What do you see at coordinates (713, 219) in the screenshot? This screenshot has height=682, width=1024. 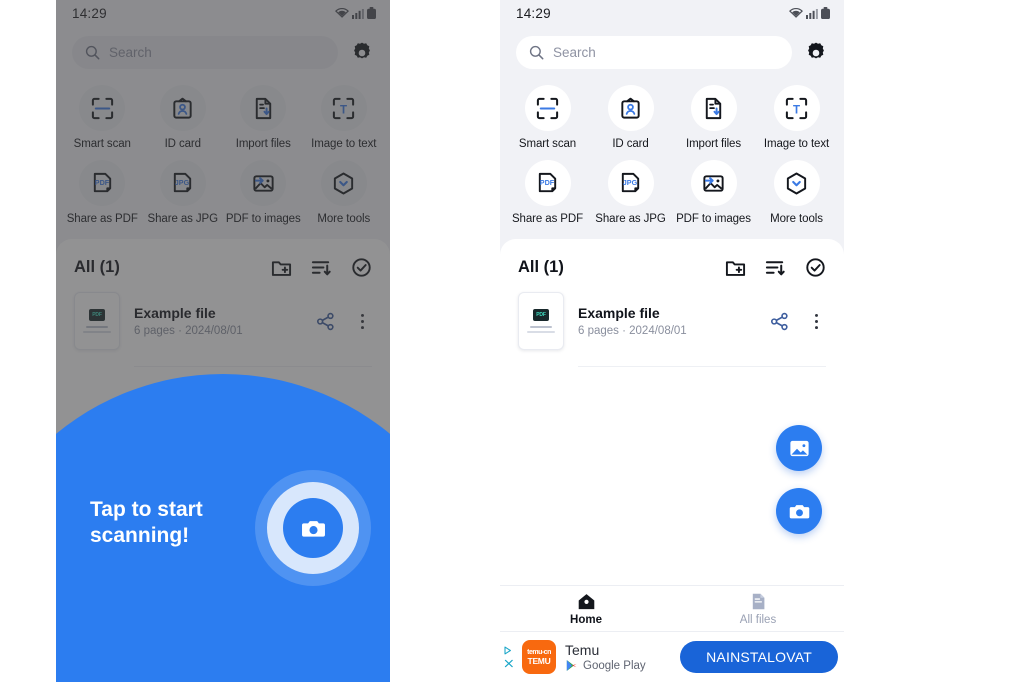 I see `tool-label: PDF to images` at bounding box center [713, 219].